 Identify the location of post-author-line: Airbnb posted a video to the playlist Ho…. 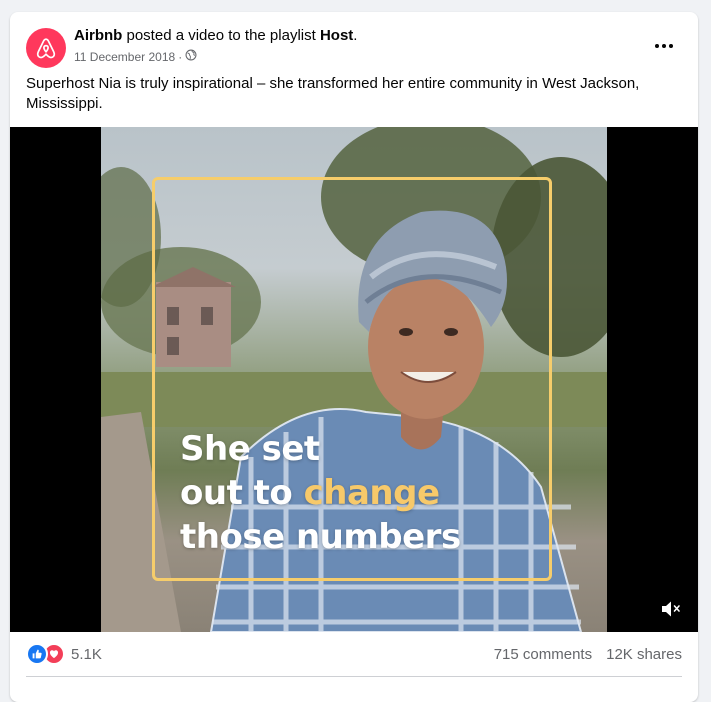
(215, 36).